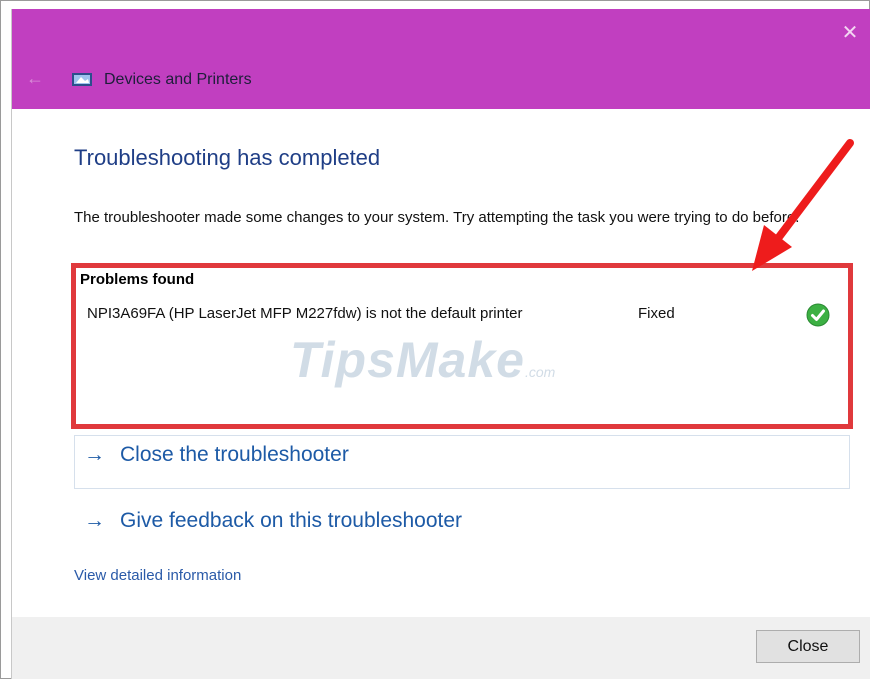 This screenshot has width=870, height=679. Describe the element at coordinates (291, 520) in the screenshot. I see `give-feedback-label: Give feedback on this troubleshooter` at that location.